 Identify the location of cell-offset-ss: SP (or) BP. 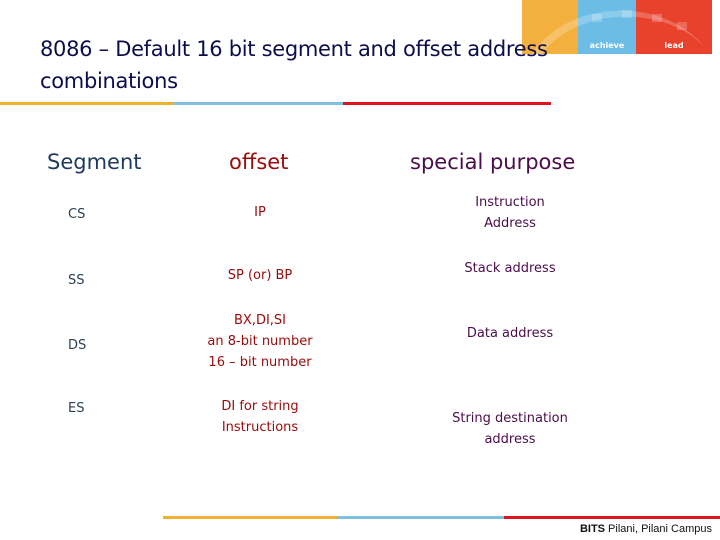
(260, 275).